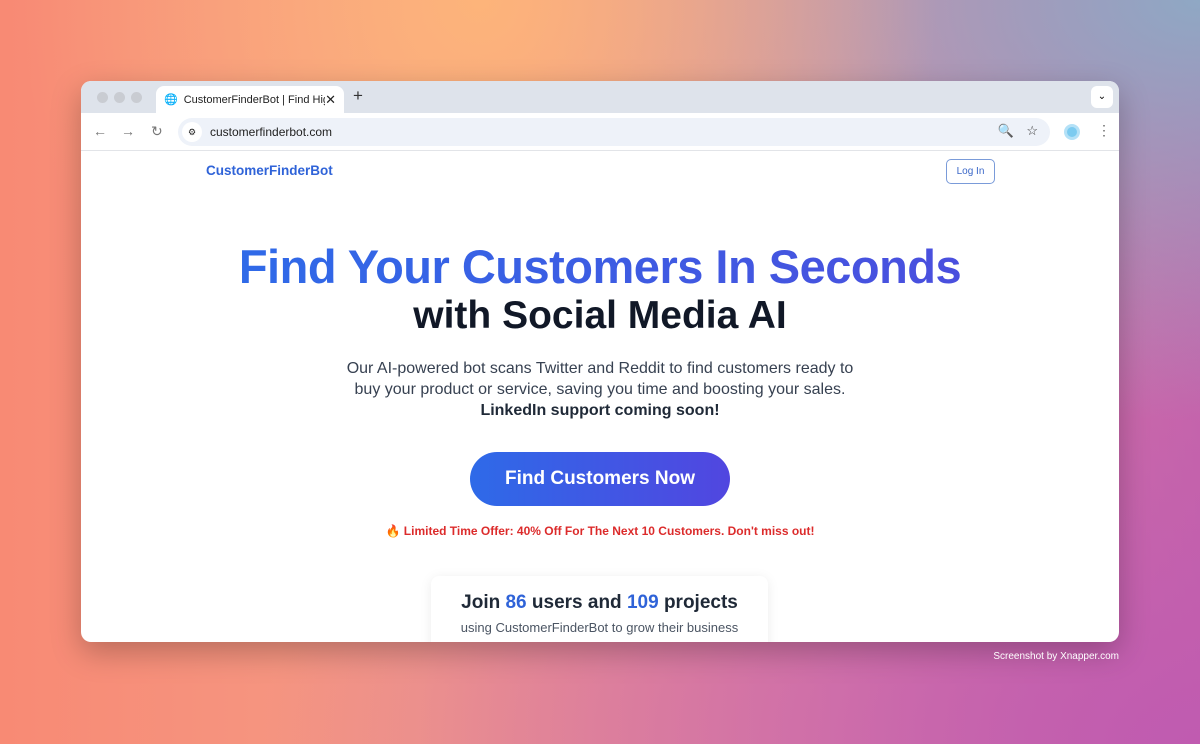 This screenshot has height=744, width=1200. I want to click on join-text: Join, so click(481, 602).